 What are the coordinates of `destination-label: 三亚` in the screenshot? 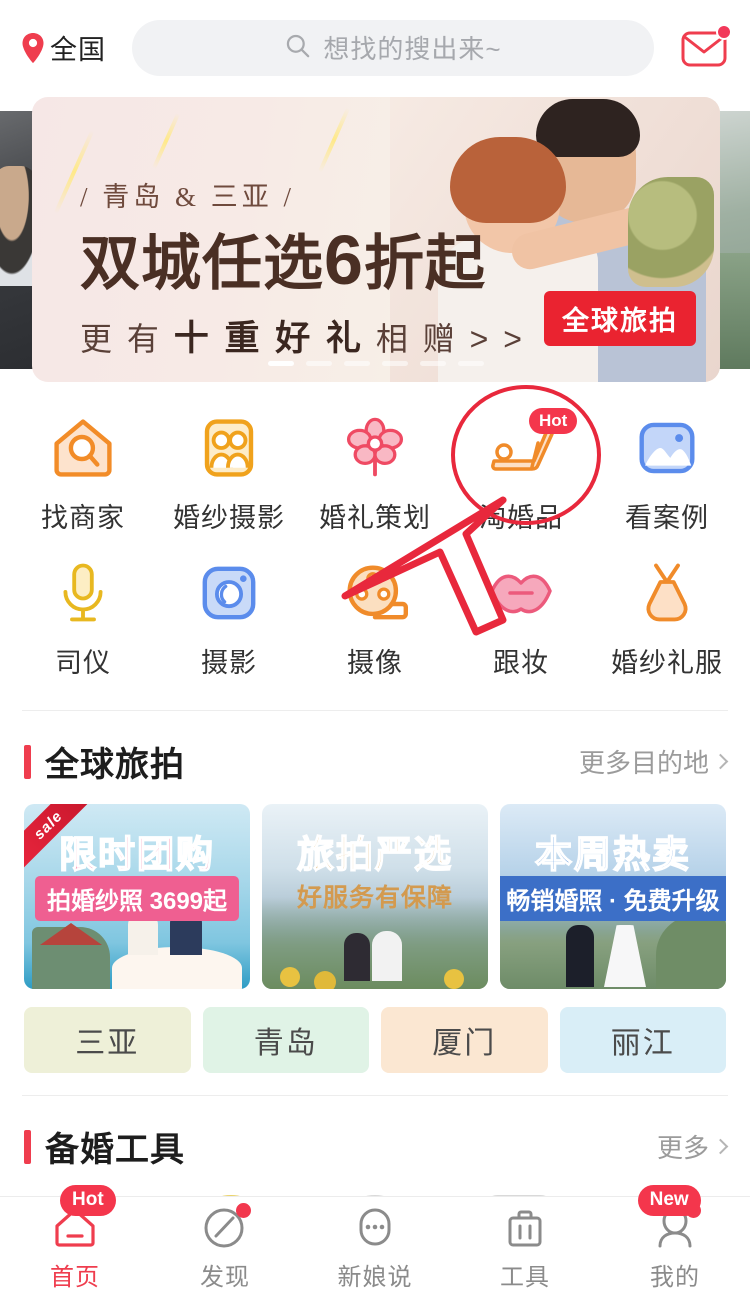 It's located at (107, 1043).